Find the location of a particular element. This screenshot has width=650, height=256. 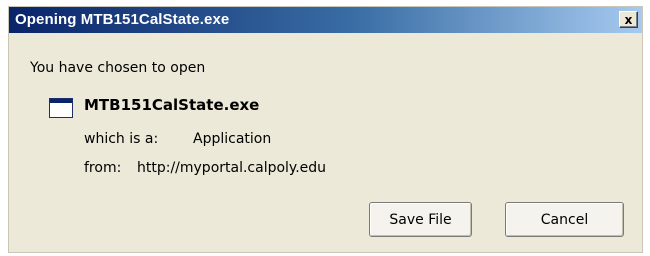

file-type-value: Application is located at coordinates (232, 139).